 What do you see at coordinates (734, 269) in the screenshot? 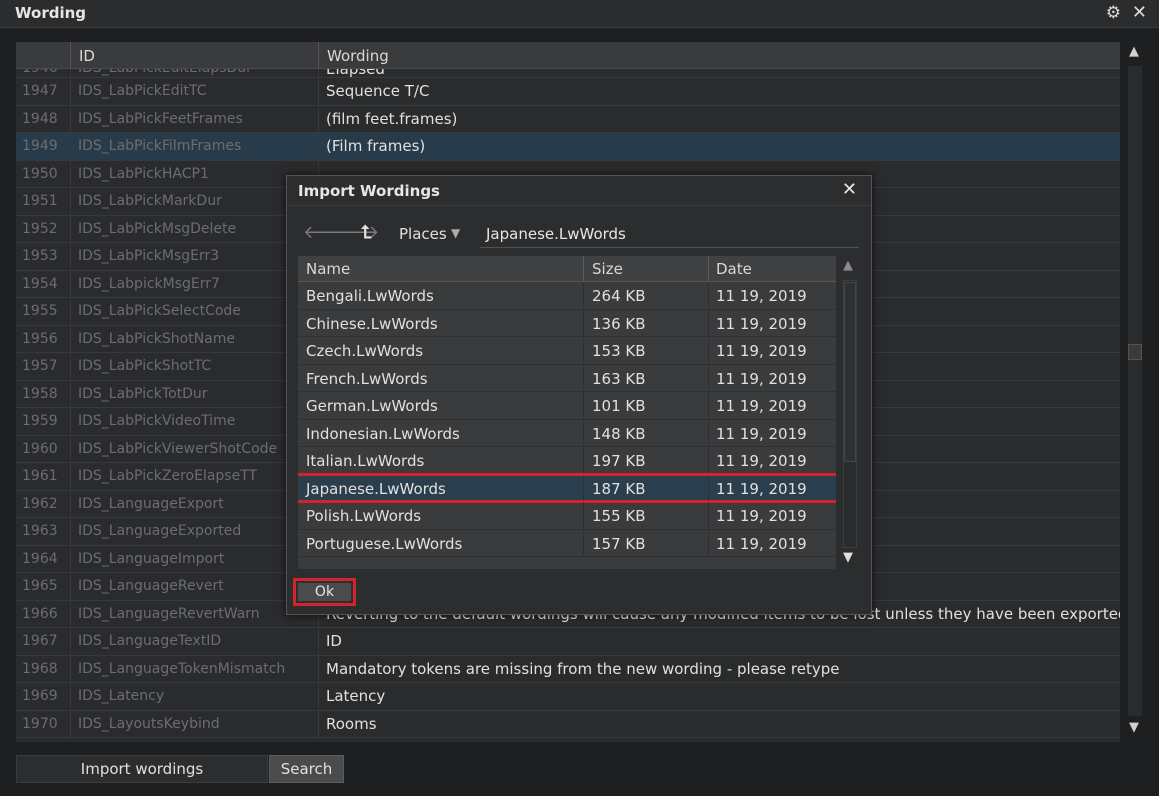
I see `column-header-date: Date` at bounding box center [734, 269].